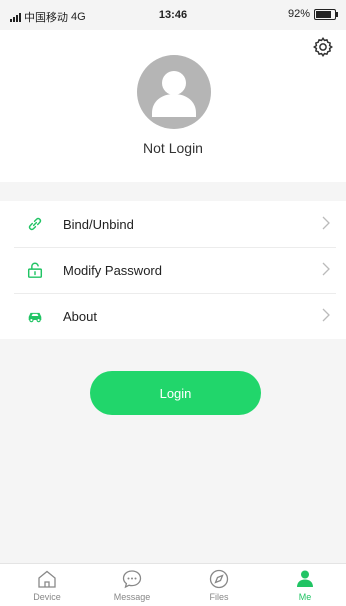 The height and width of the screenshot is (606, 346). I want to click on battery-percent: 92%, so click(298, 14).